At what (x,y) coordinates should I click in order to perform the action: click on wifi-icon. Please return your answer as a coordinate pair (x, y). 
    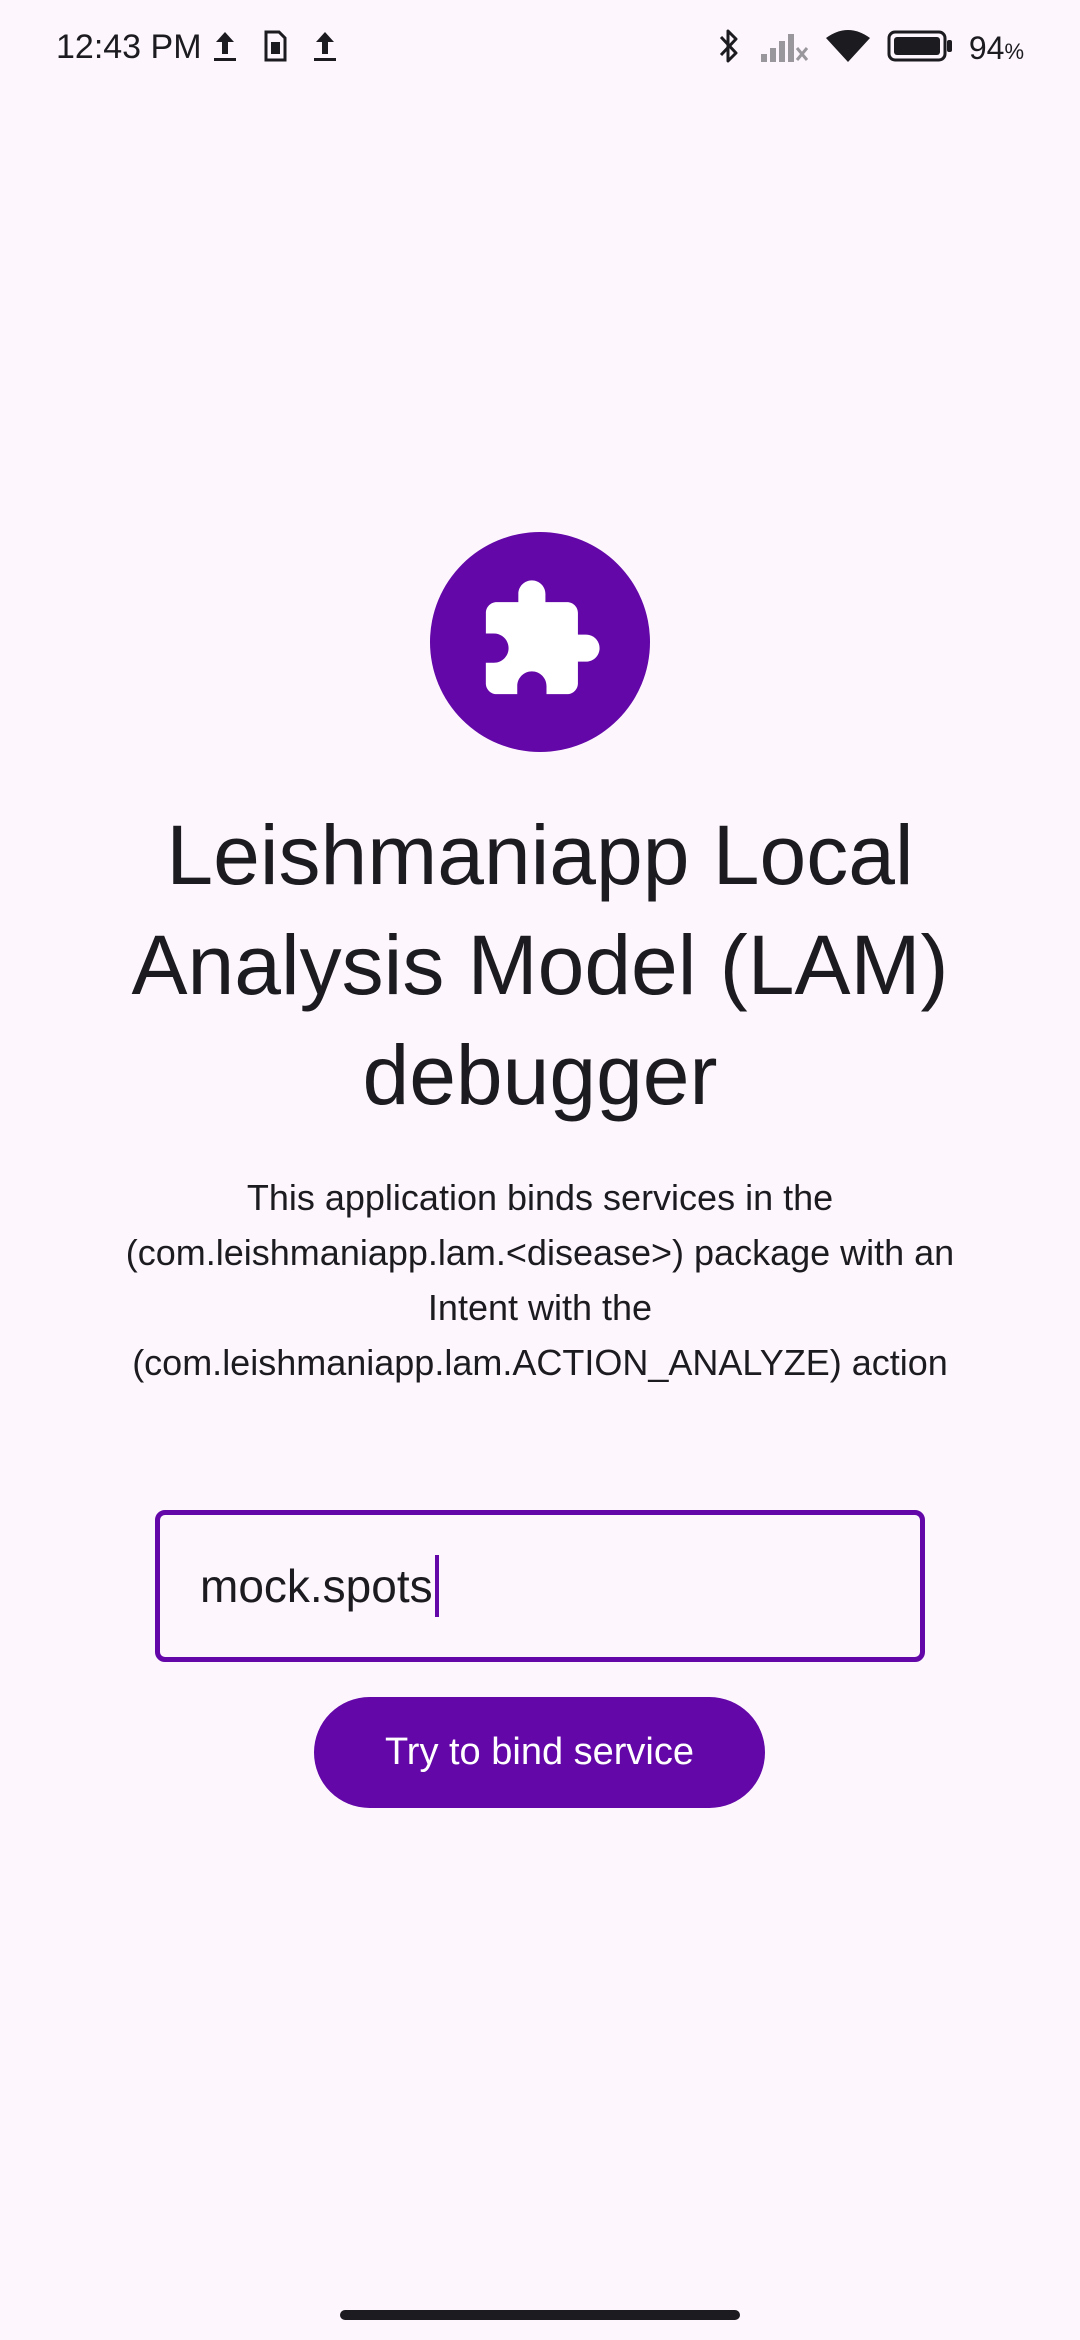
    Looking at the image, I should click on (848, 48).